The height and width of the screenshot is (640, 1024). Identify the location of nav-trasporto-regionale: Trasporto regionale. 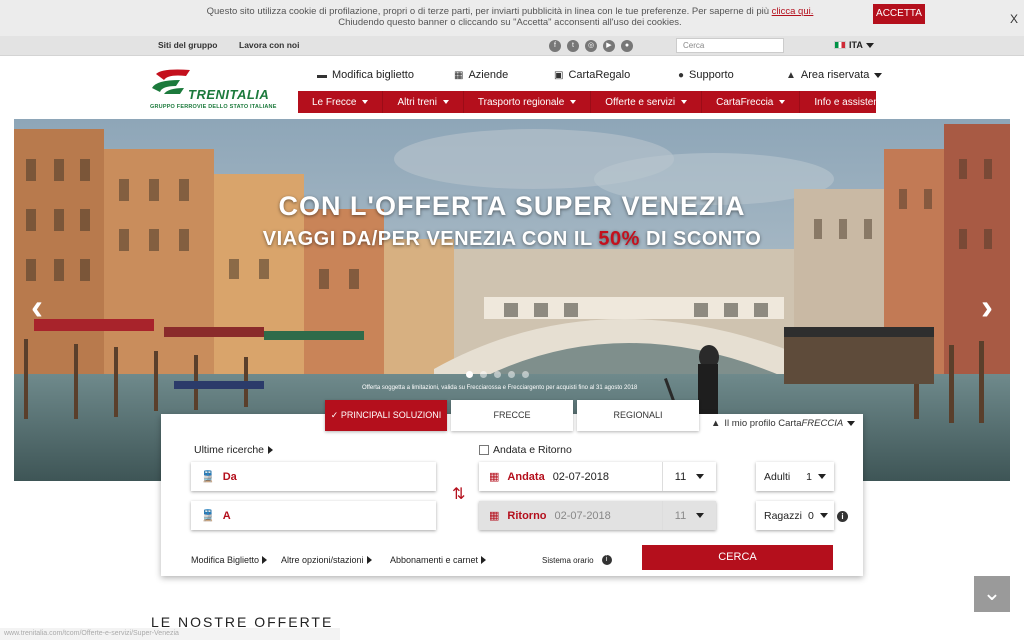
(528, 102).